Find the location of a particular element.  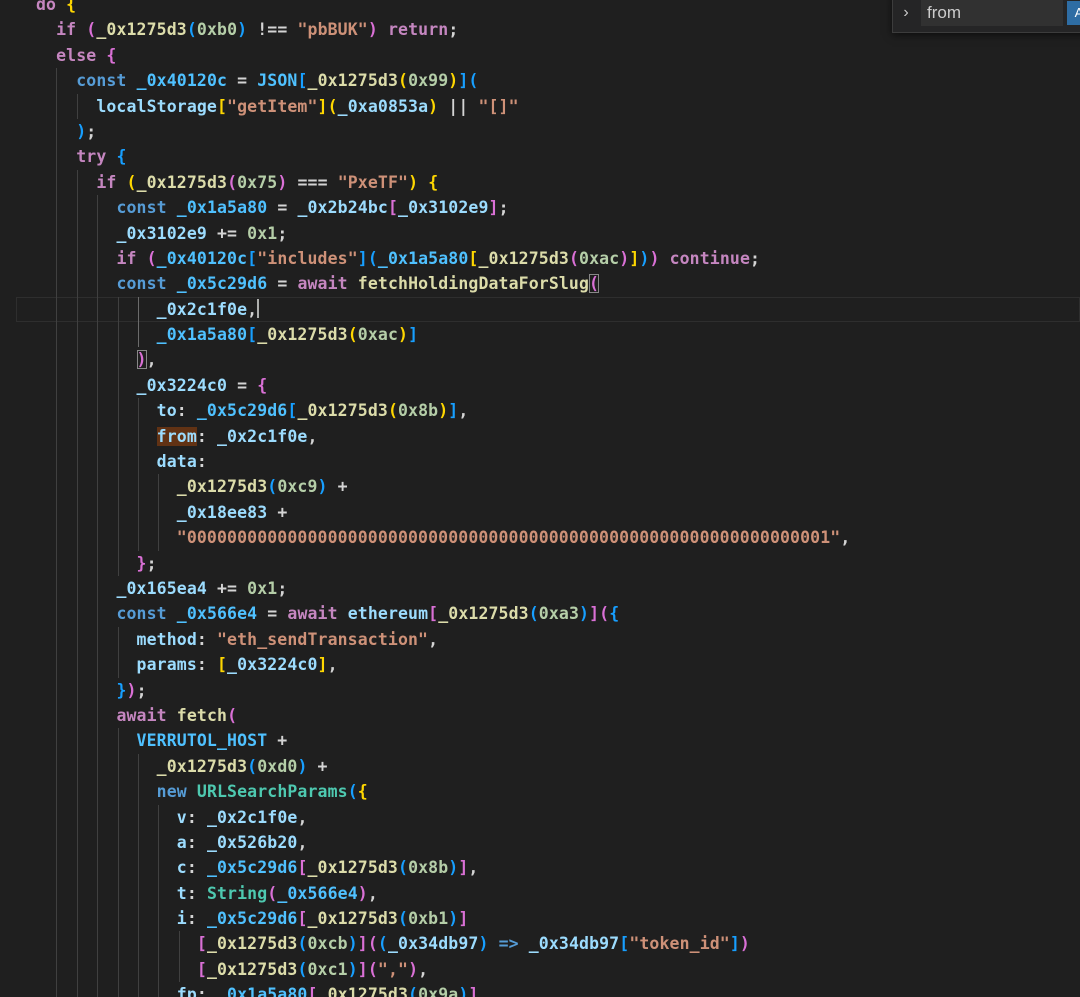

code-token: 0x1 is located at coordinates (262, 588).